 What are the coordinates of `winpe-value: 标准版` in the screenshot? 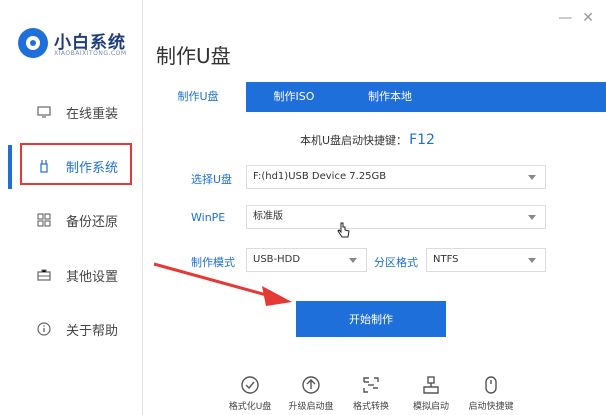 It's located at (268, 216).